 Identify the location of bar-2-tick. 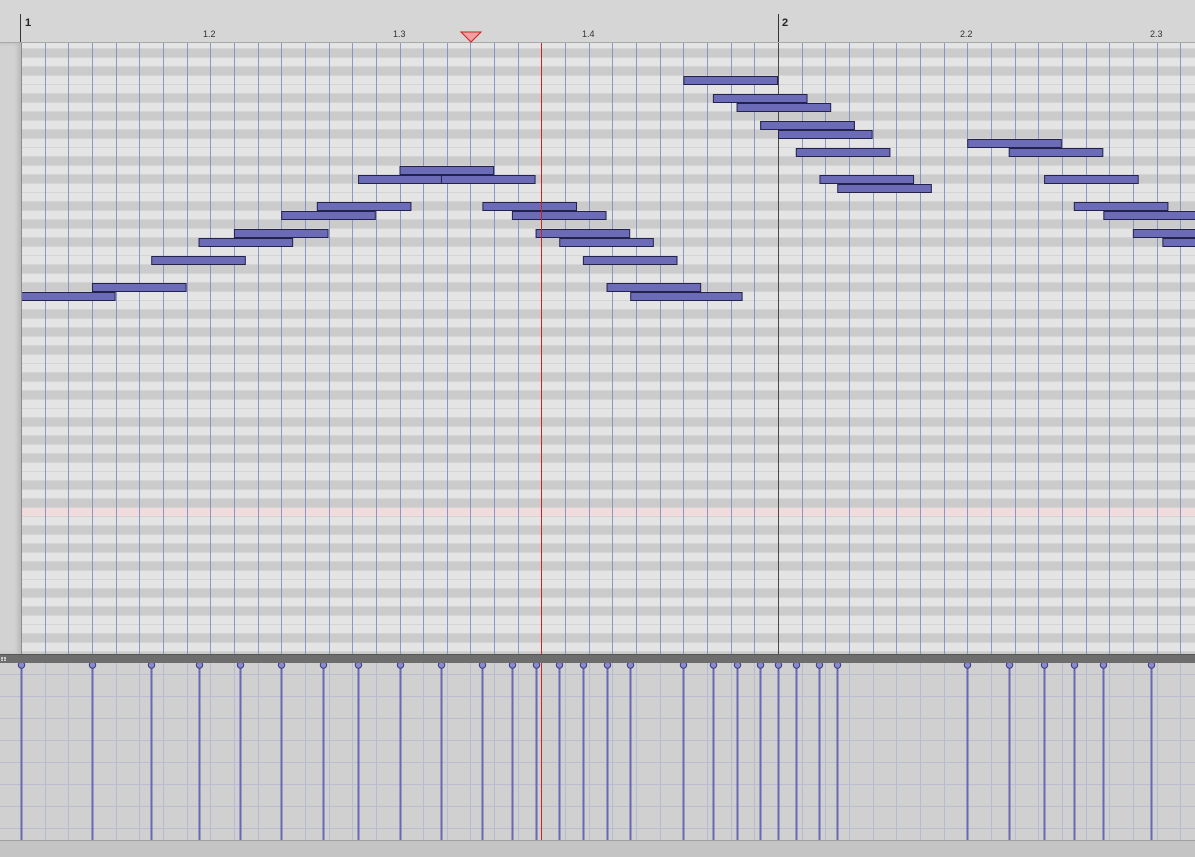
(778, 28).